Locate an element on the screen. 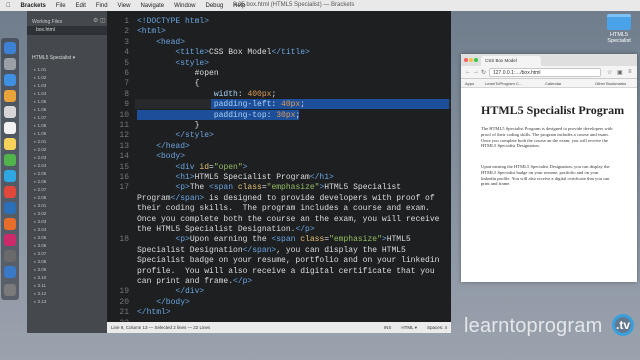  file-tree-item: 3.04 is located at coordinates (67, 230).